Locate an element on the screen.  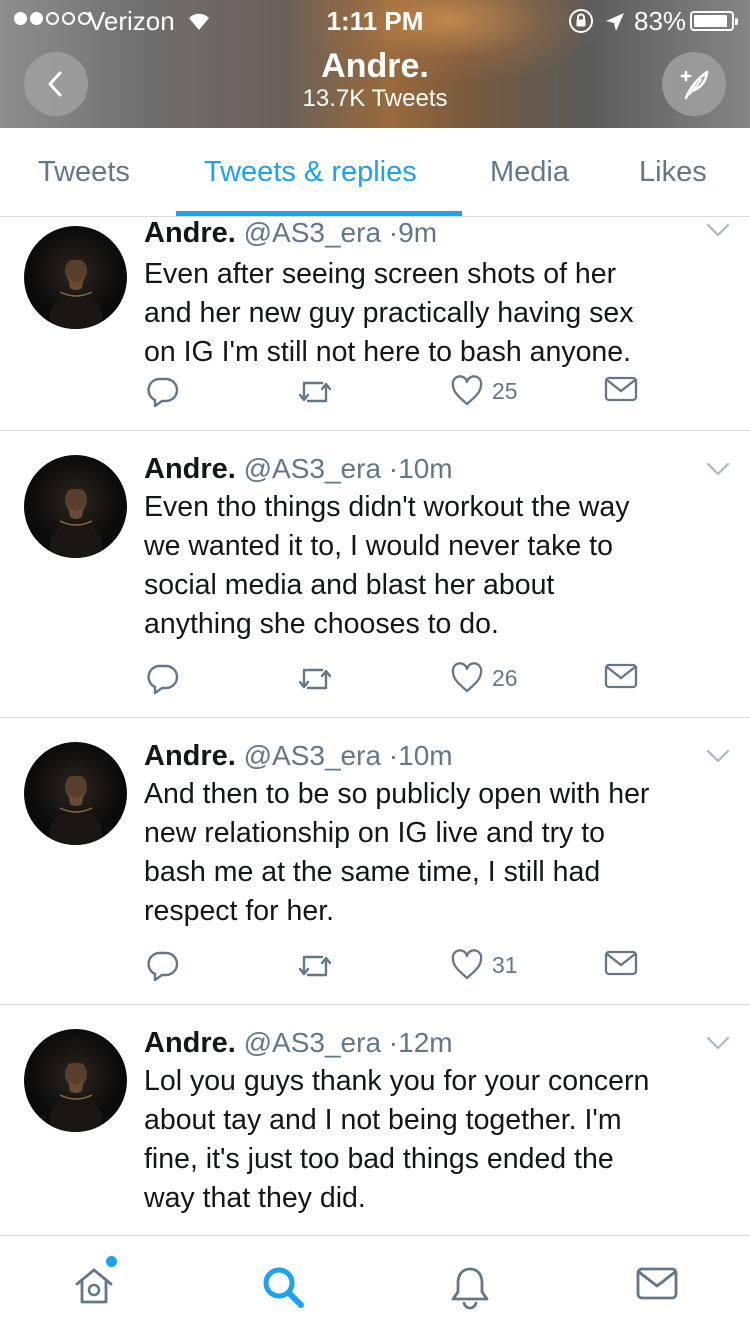
active-tab-indicator is located at coordinates (319, 213).